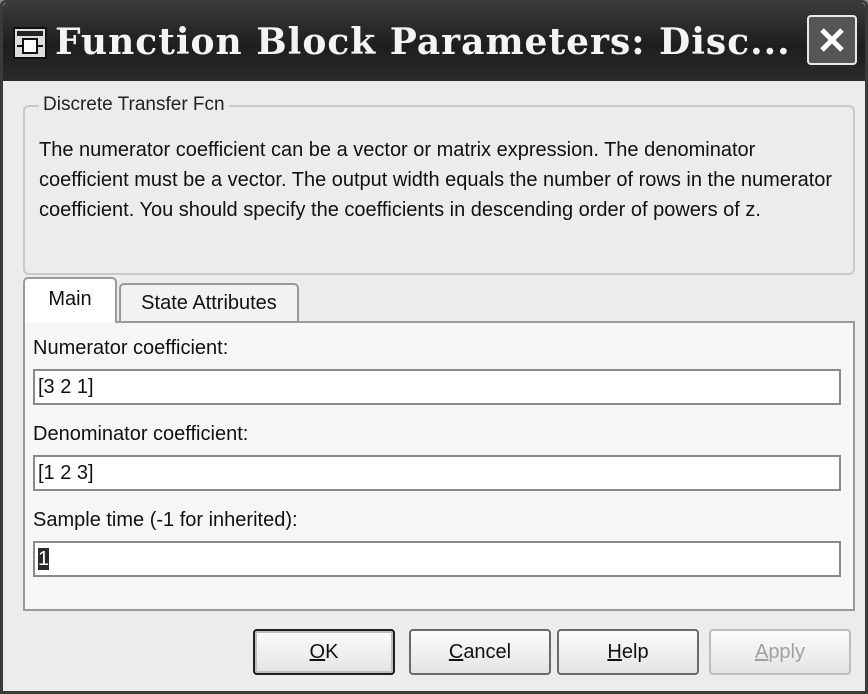 The height and width of the screenshot is (694, 868). I want to click on tab-main: Main, so click(70, 300).